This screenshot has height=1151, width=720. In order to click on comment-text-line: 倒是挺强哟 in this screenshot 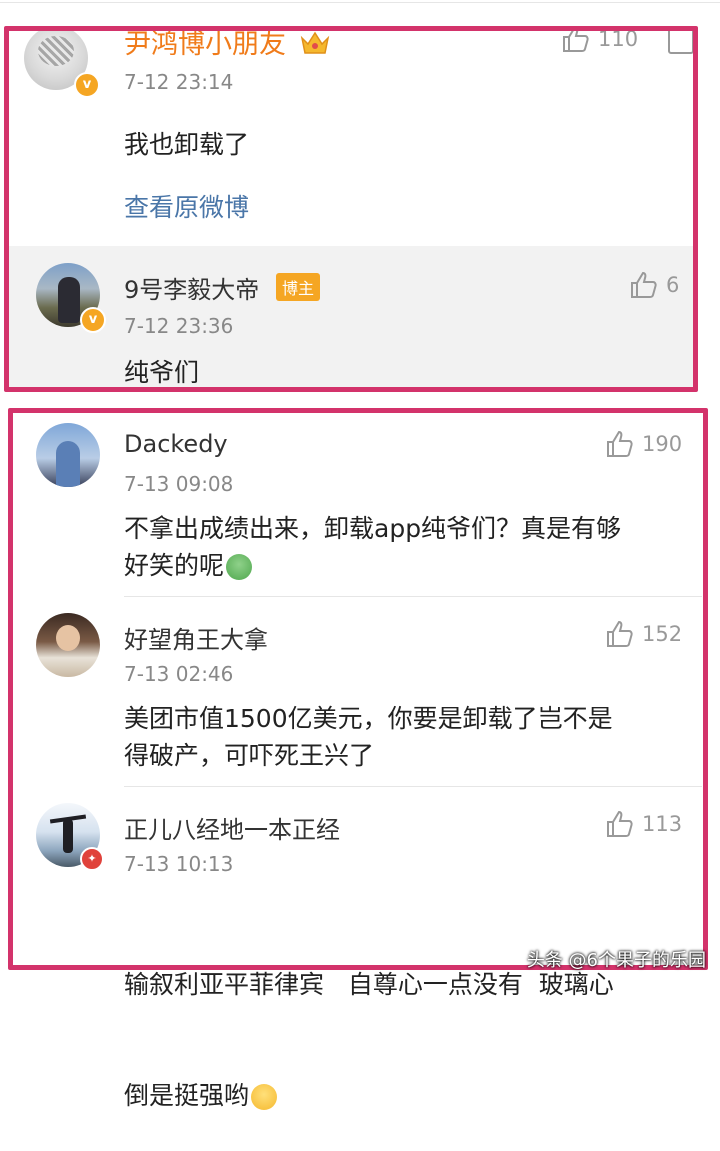, I will do `click(187, 1095)`.